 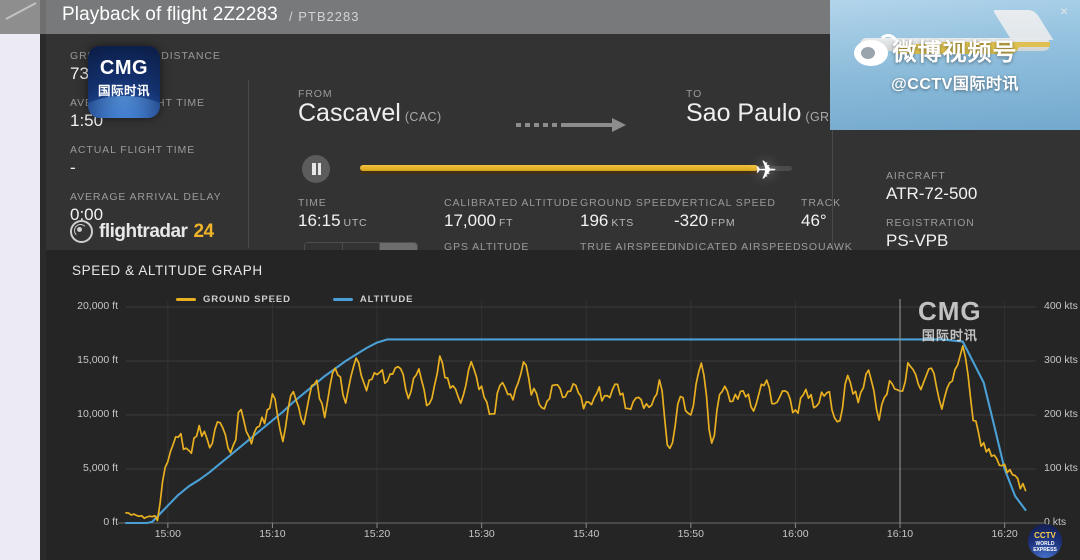 What do you see at coordinates (110, 522) in the screenshot?
I see `y-axis-tick-left: 0 ft` at bounding box center [110, 522].